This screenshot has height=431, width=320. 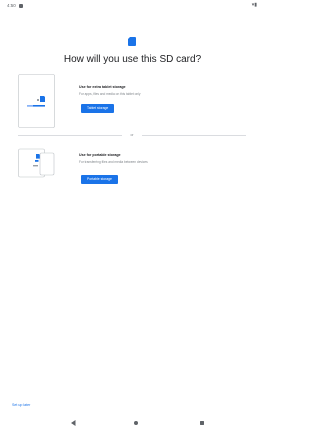 What do you see at coordinates (98, 108) in the screenshot?
I see `tablet-storage-button: Tablet storage` at bounding box center [98, 108].